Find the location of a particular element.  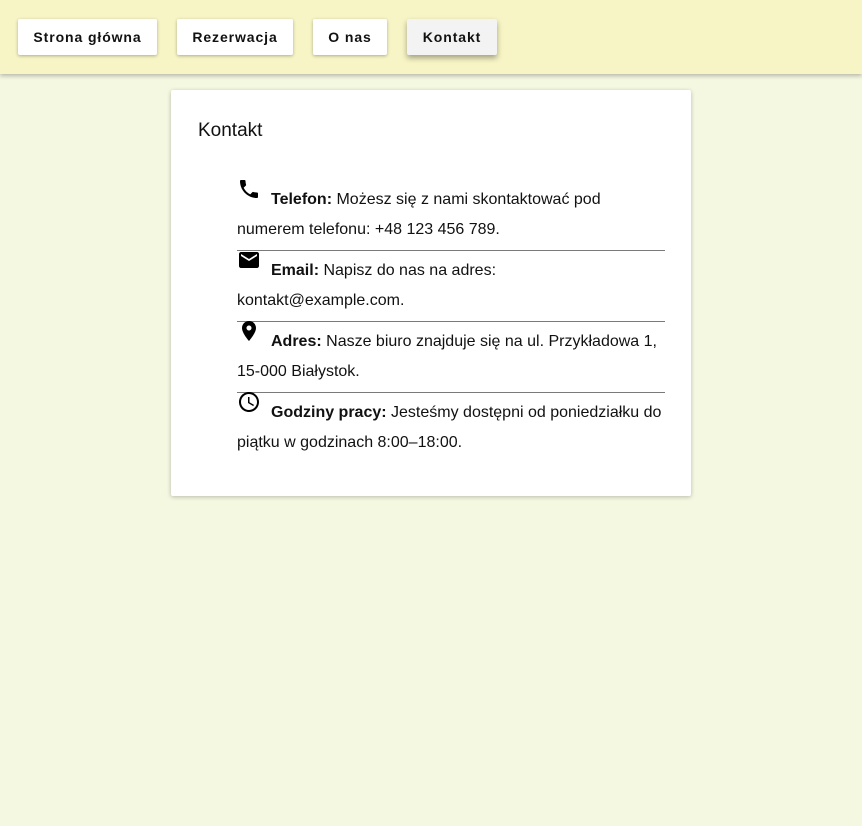

nav-button-about: O nas is located at coordinates (350, 37).